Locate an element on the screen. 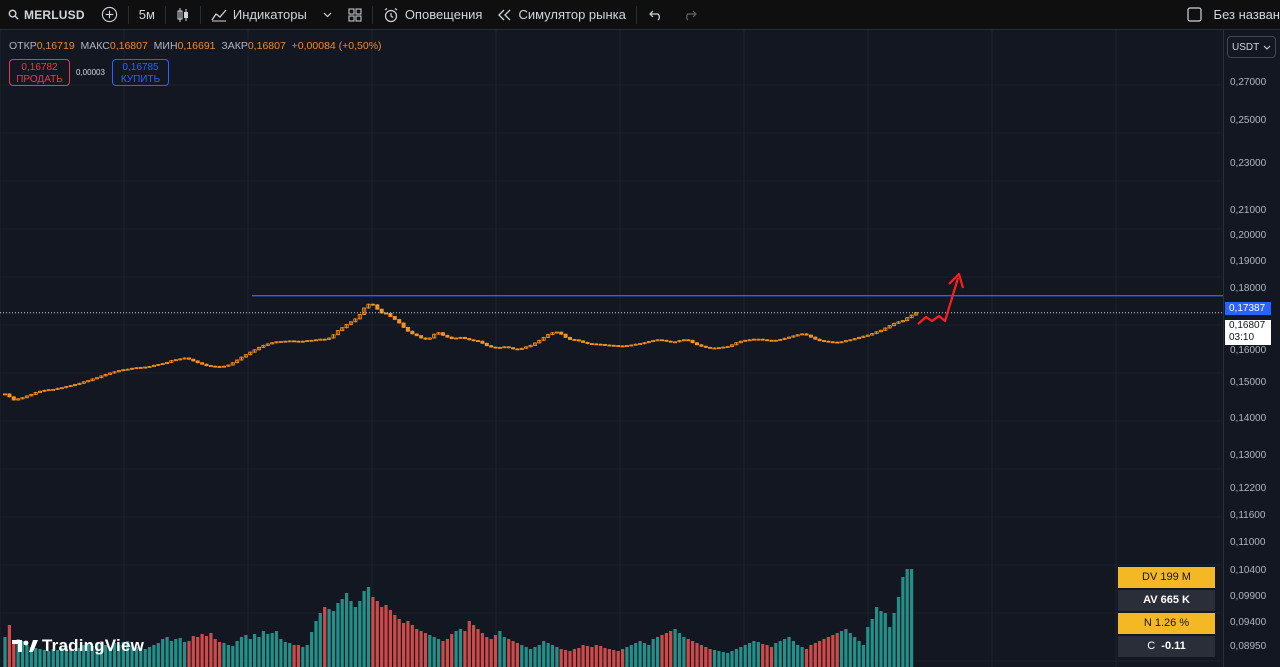 The height and width of the screenshot is (667, 1280). indicators-button: Индикаторы is located at coordinates (259, 14).